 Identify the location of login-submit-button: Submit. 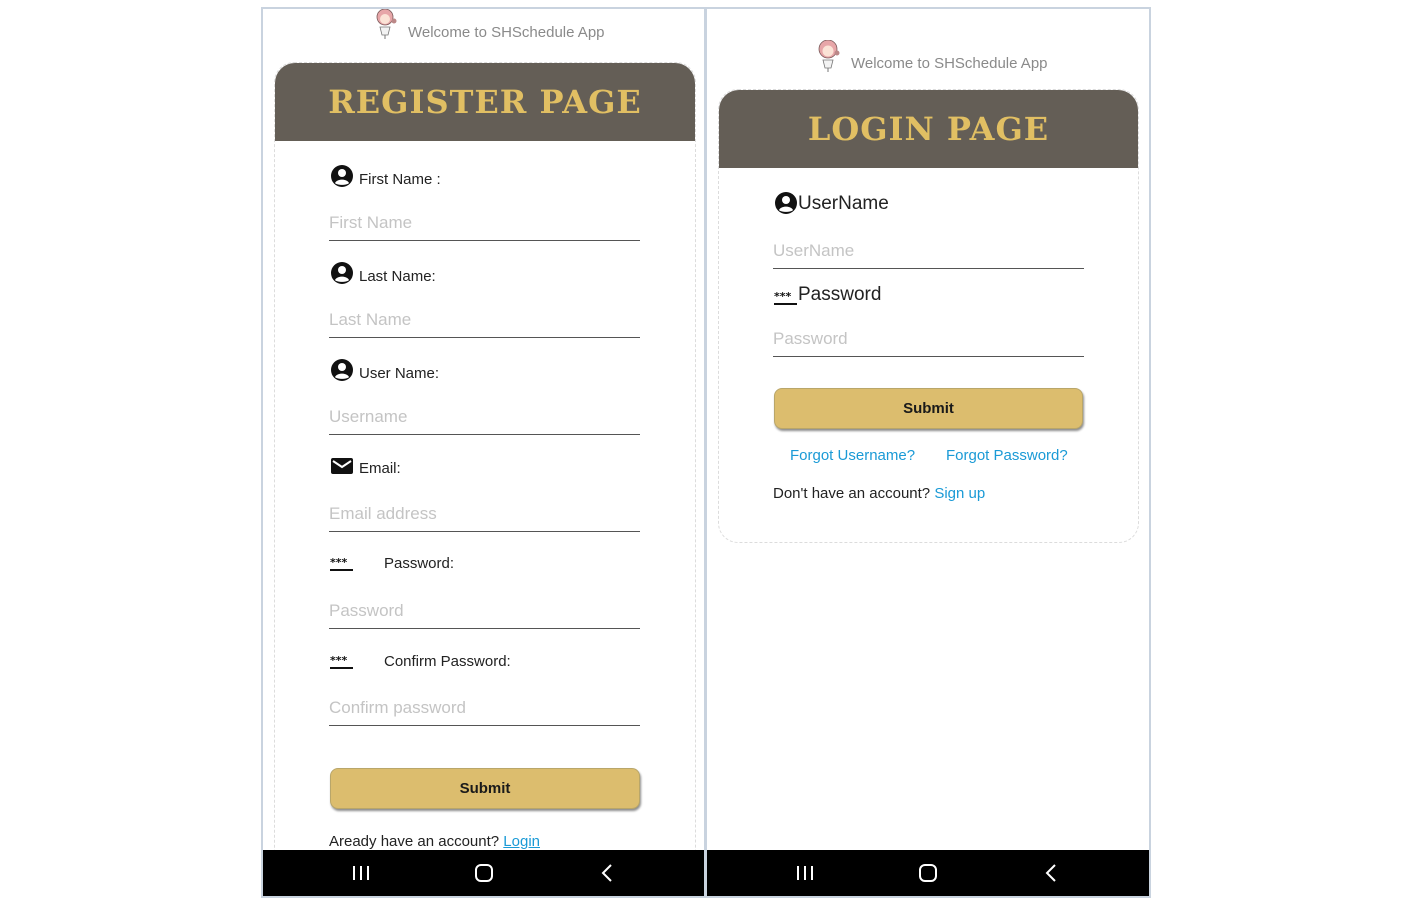
(928, 408).